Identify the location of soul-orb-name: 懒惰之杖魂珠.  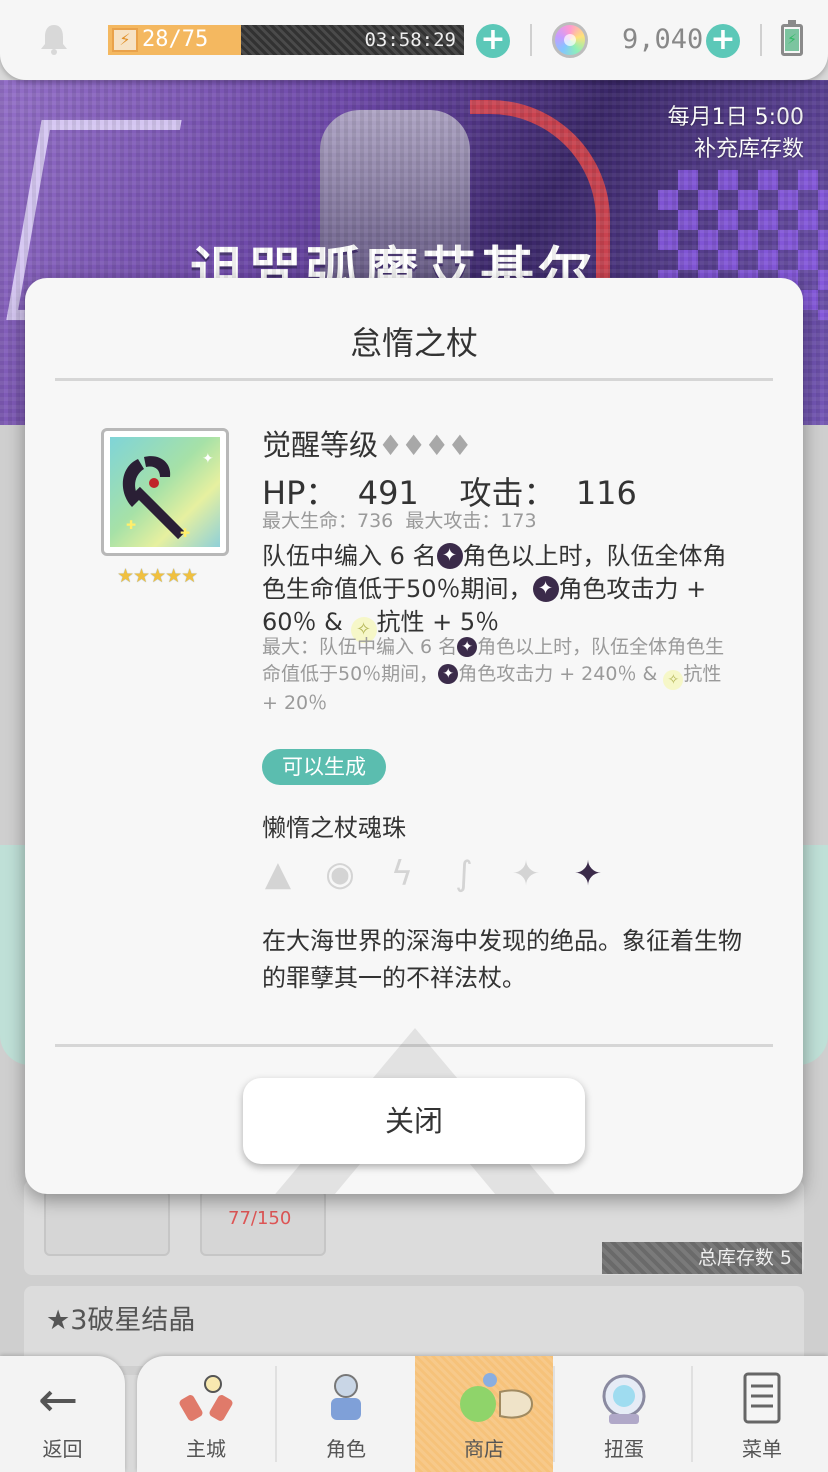
(334, 828).